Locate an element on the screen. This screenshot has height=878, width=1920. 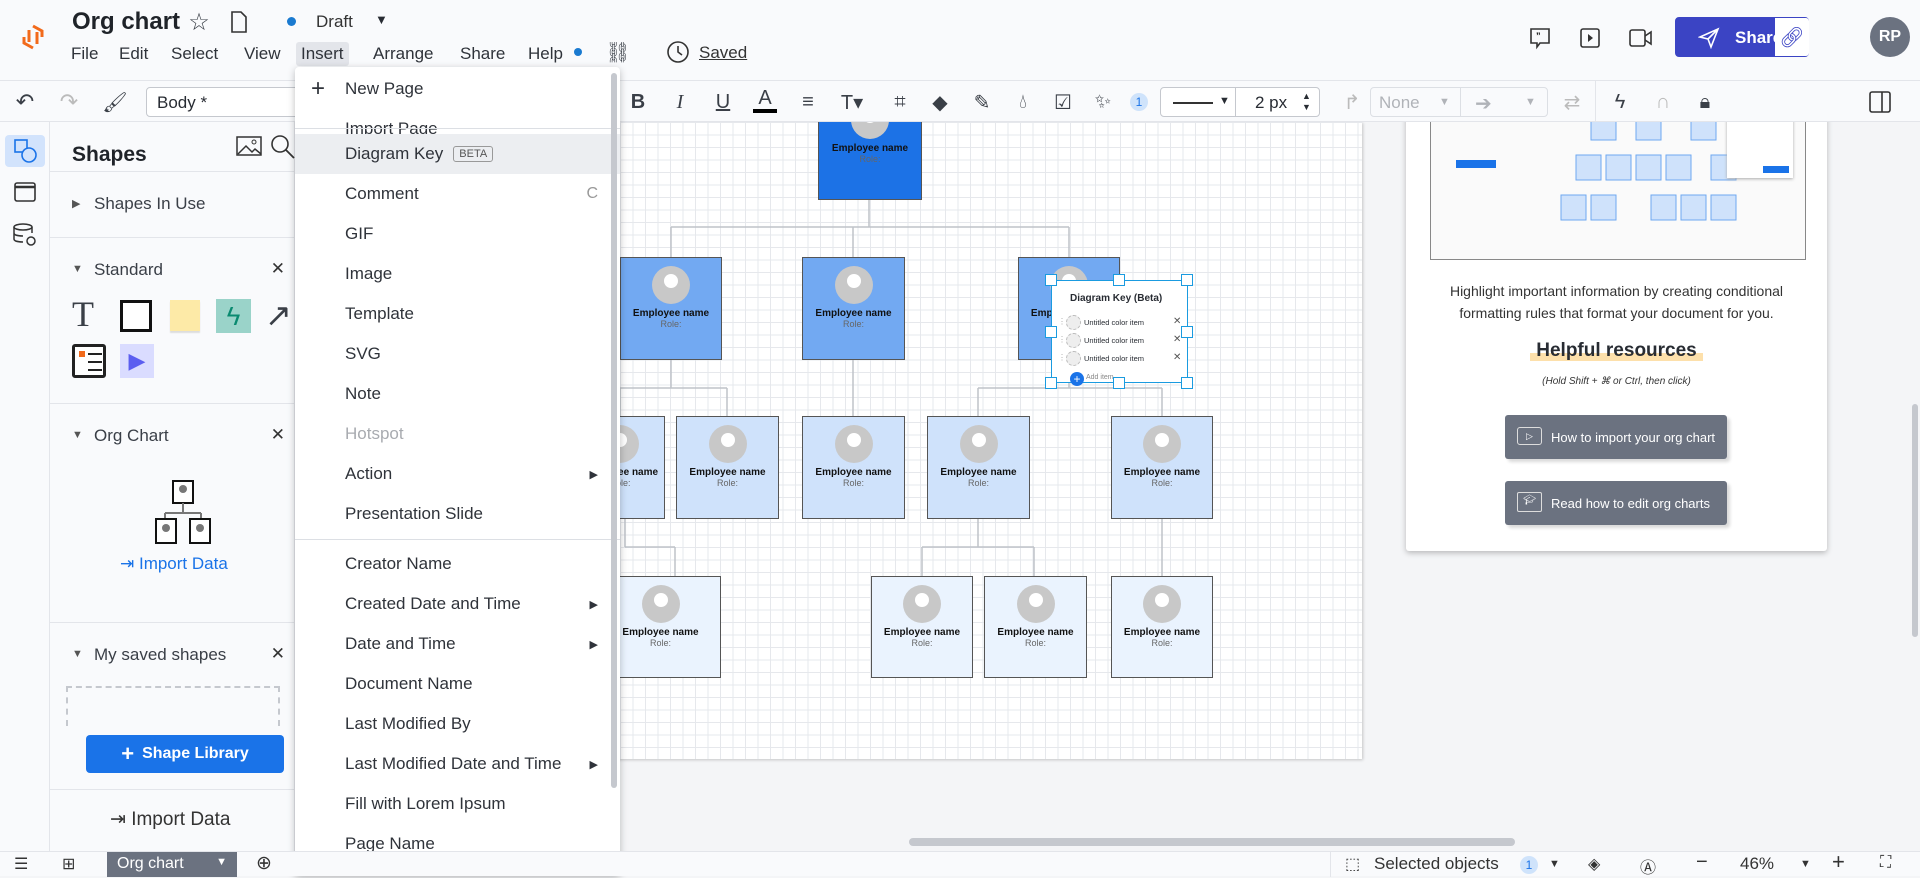
star-icon: ☆ is located at coordinates (199, 22).